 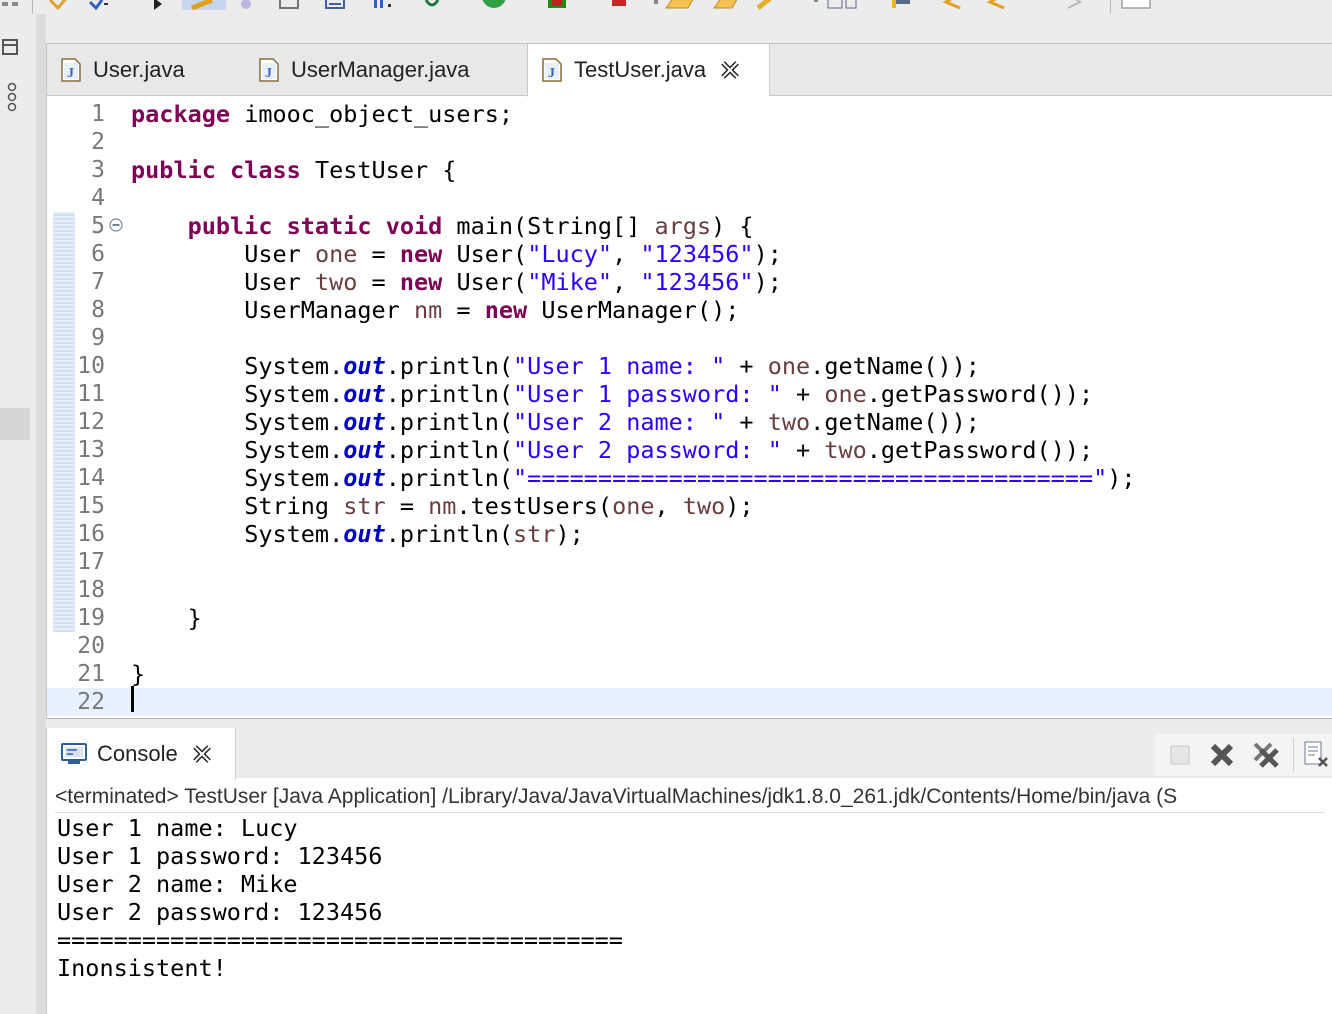 I want to click on folder-icon, so click(x=727, y=5).